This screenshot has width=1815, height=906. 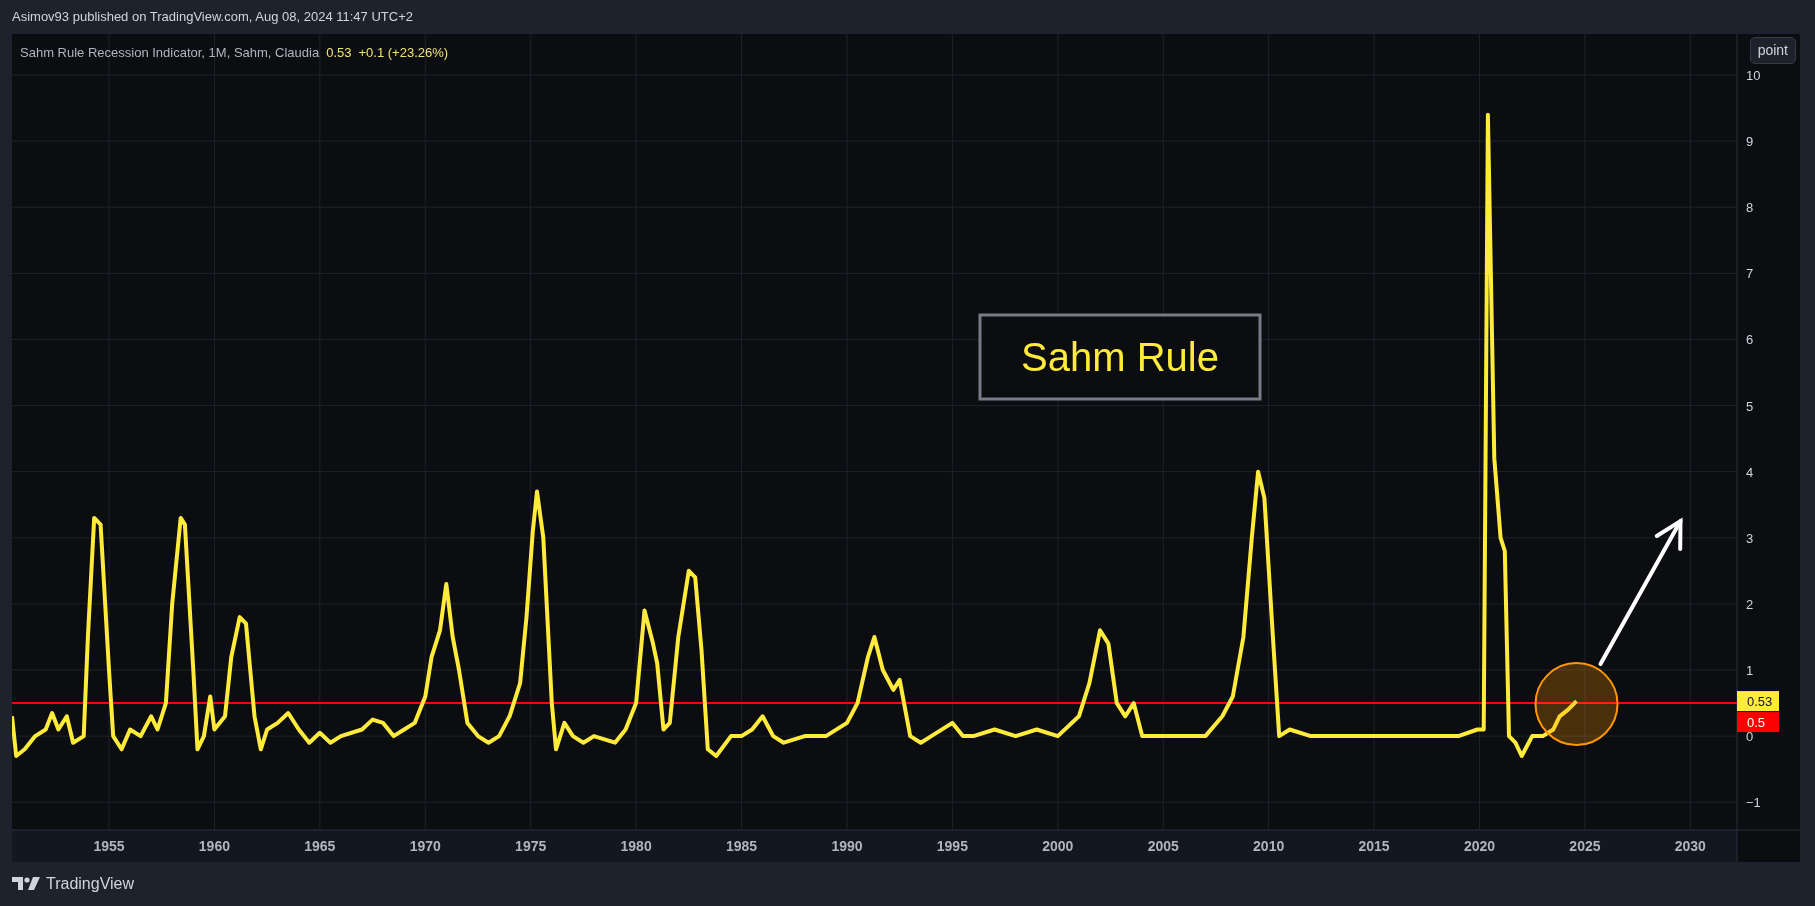 I want to click on indicator-legend-title: Sahm Rule Recession Indicator, 1M, Sahm, Claudia, so click(x=170, y=53).